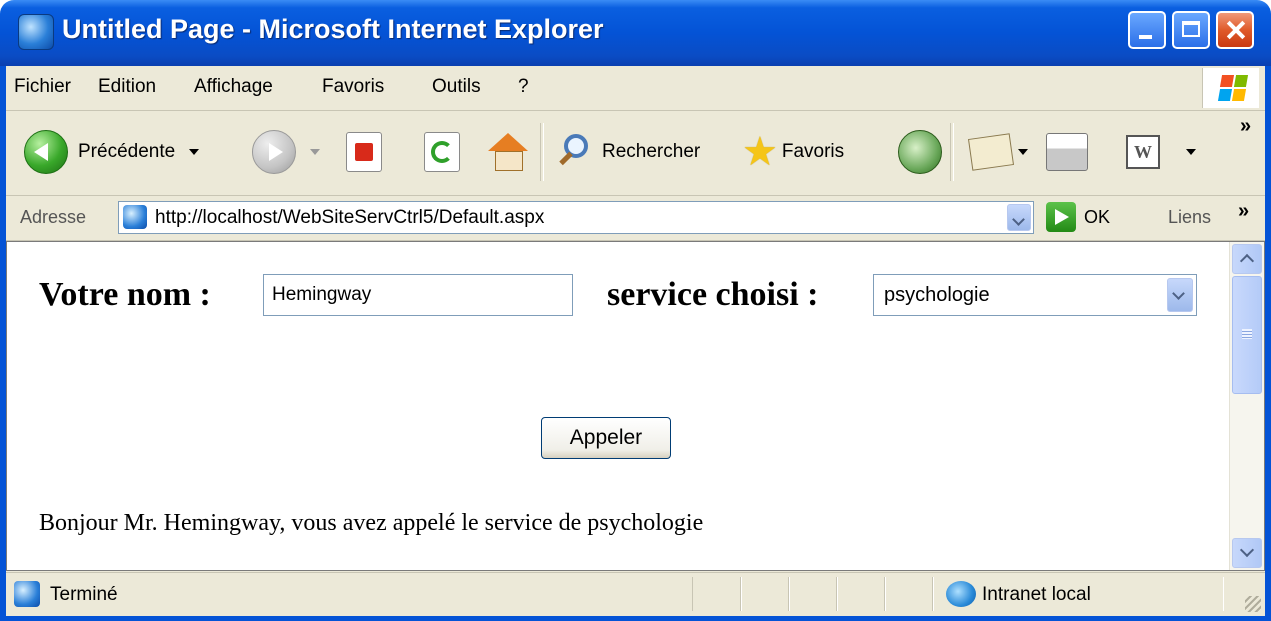 The width and height of the screenshot is (1271, 621). What do you see at coordinates (576, 152) in the screenshot?
I see `search-icon` at bounding box center [576, 152].